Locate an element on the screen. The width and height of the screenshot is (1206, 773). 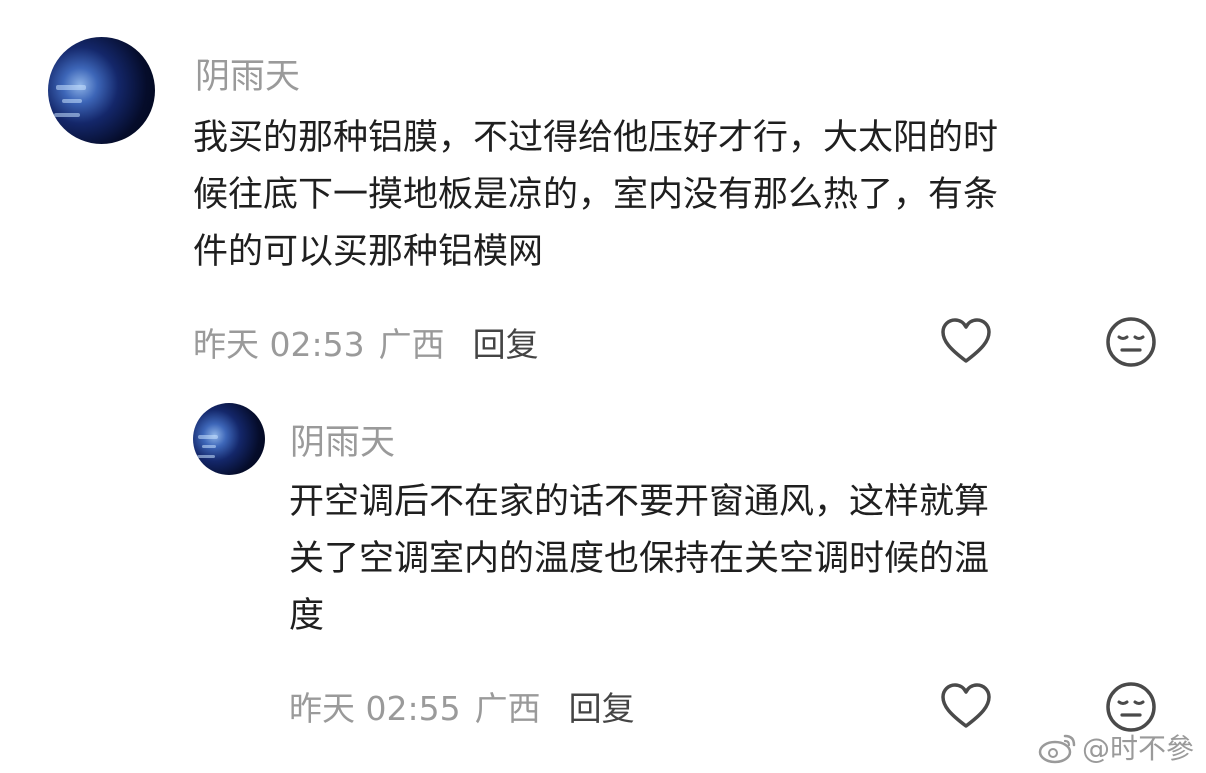
comment-time: 昨天 02:53 is located at coordinates (279, 344).